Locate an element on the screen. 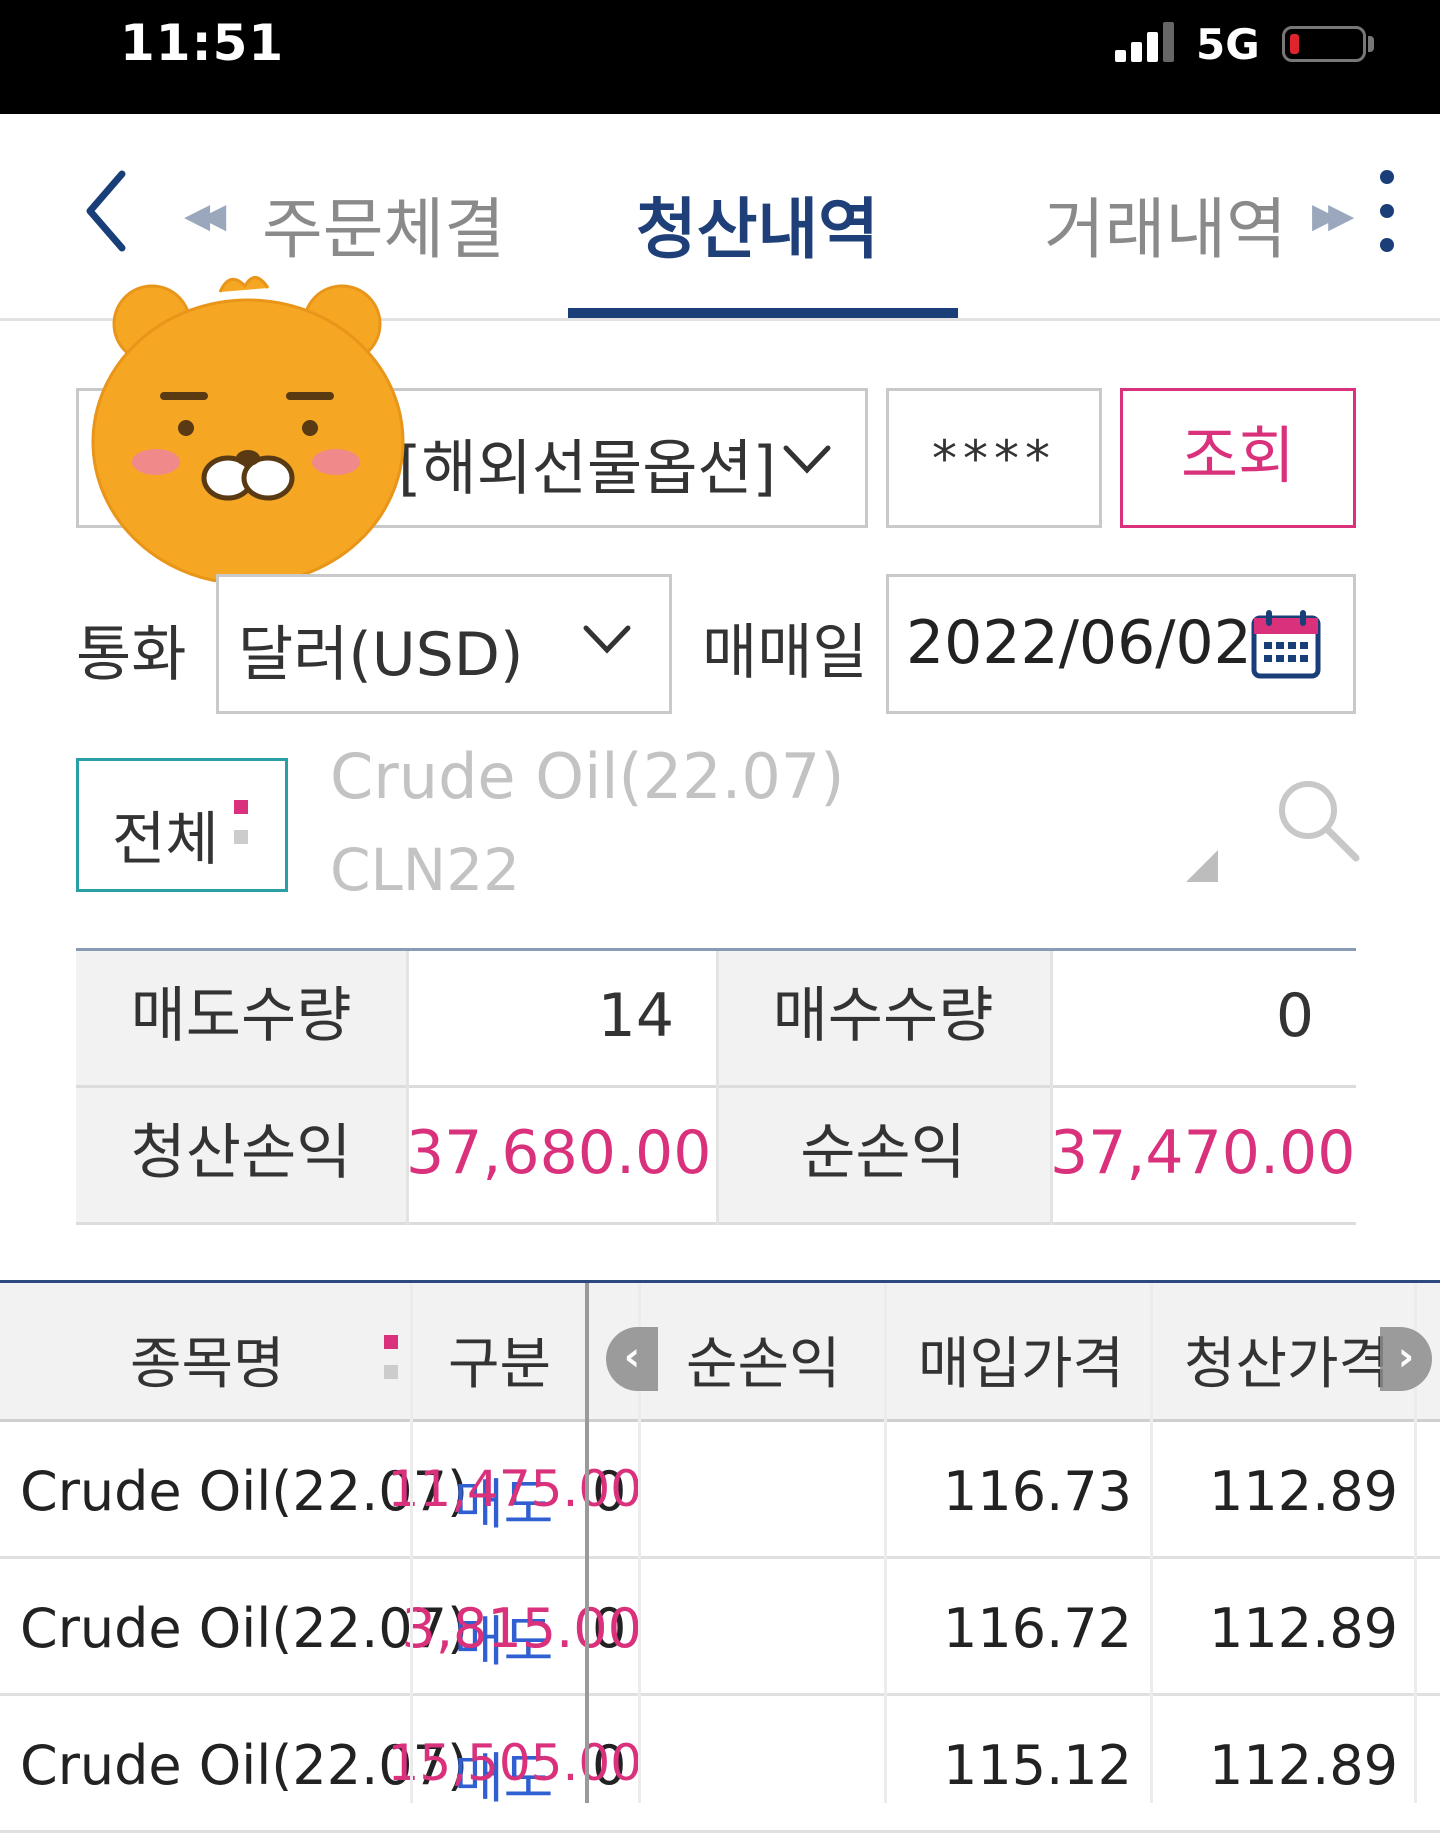  calendar-icon is located at coordinates (1286, 644).